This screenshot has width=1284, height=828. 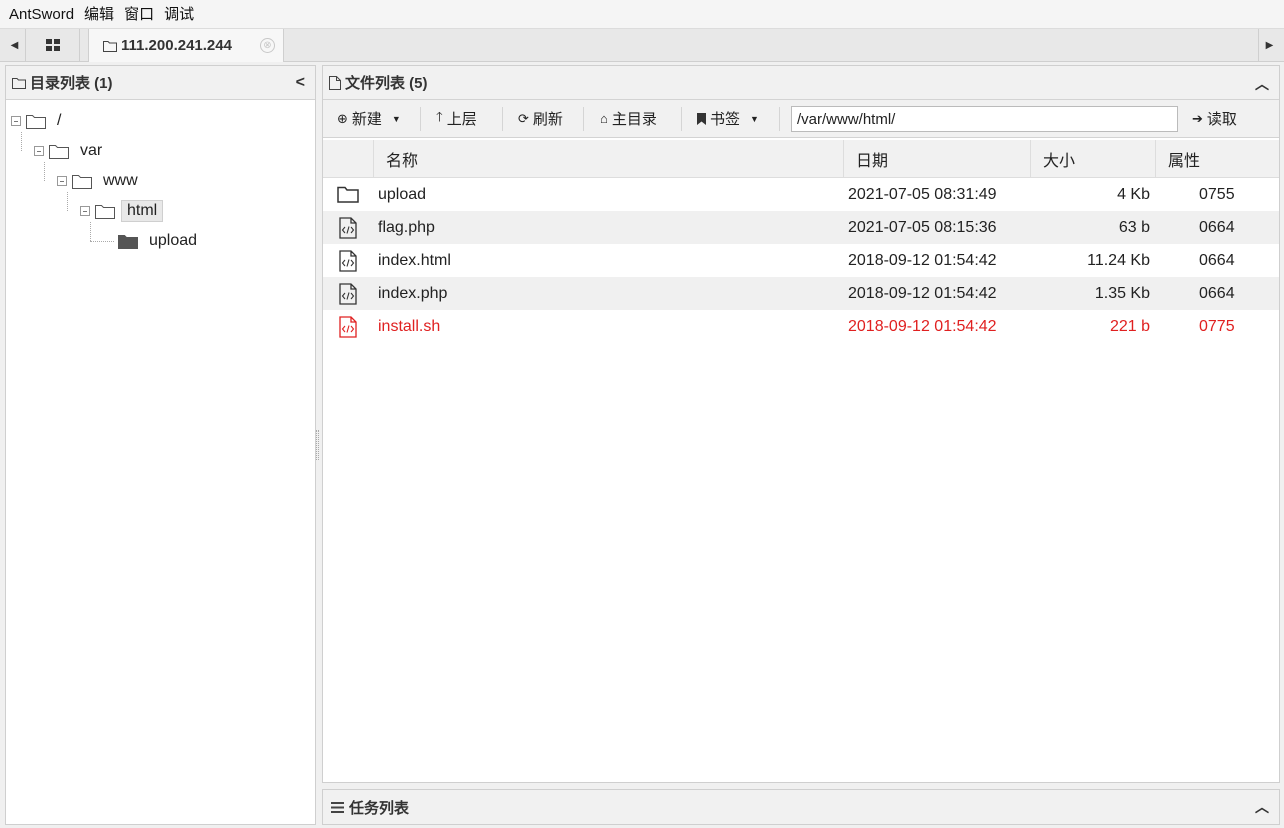 I want to click on task-panel-title: 任务列表, so click(x=379, y=808).